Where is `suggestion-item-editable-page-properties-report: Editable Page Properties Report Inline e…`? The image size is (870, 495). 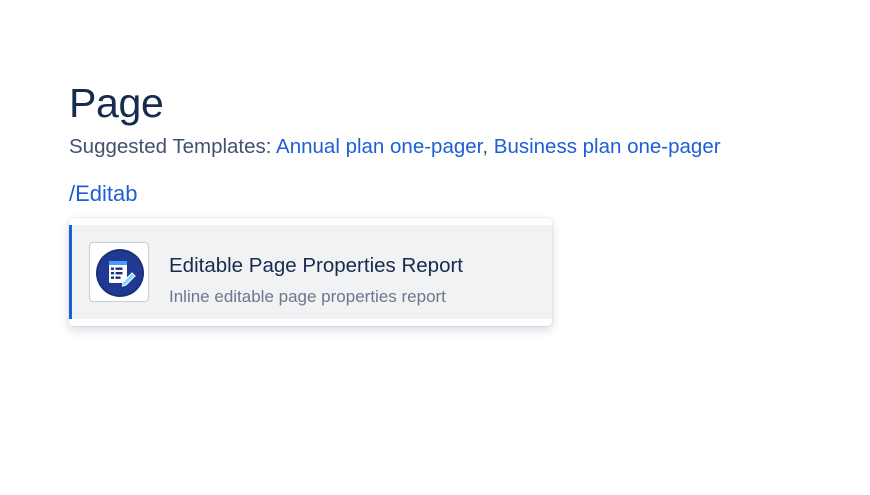 suggestion-item-editable-page-properties-report: Editable Page Properties Report Inline e… is located at coordinates (310, 272).